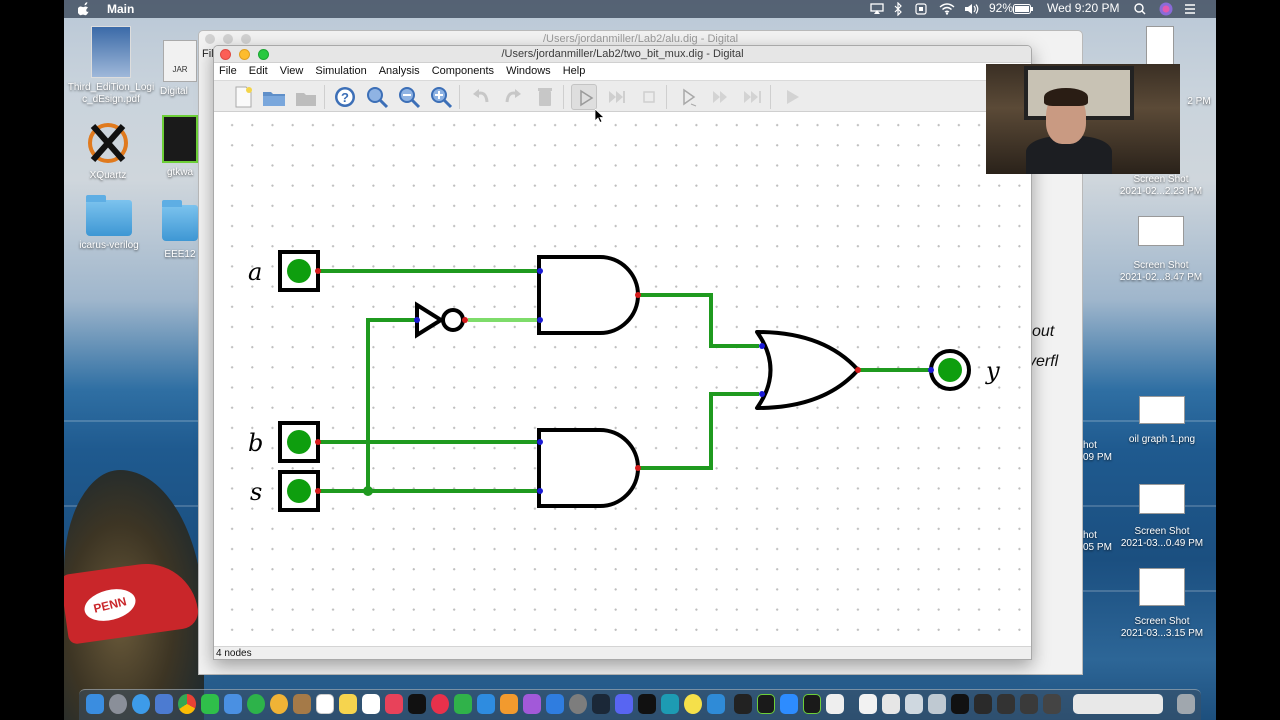 This screenshot has width=1280, height=720. What do you see at coordinates (299, 491) in the screenshot?
I see `input-pin-s` at bounding box center [299, 491].